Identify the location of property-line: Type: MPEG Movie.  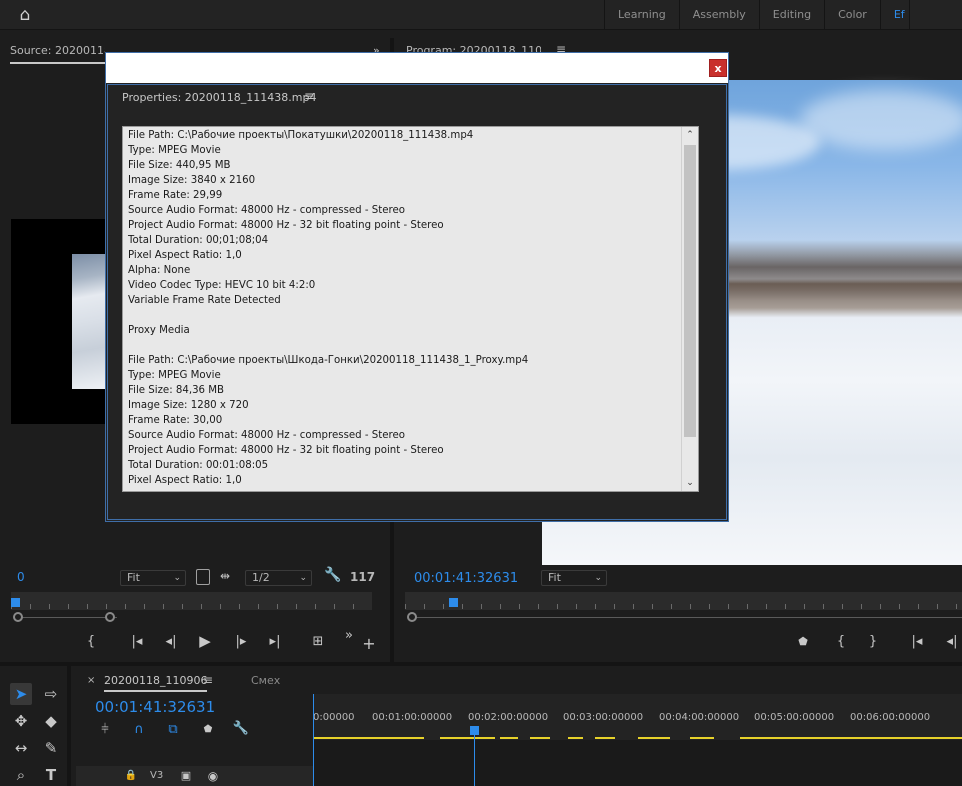
(174, 150).